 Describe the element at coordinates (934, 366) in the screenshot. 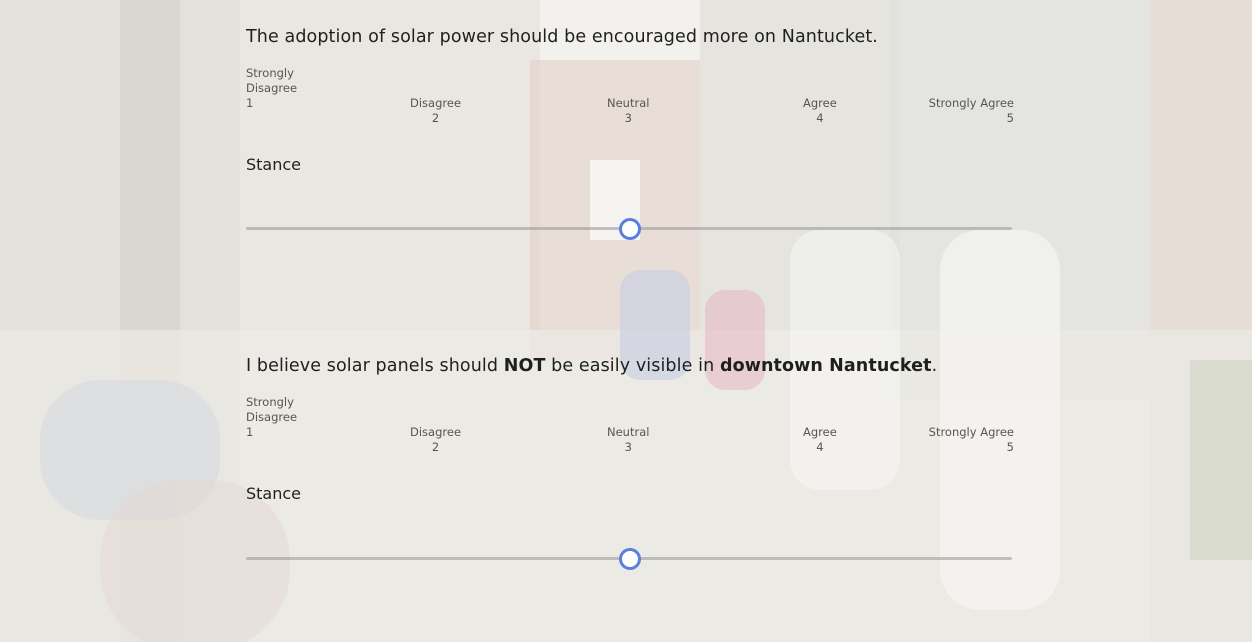

I see `question-2-text-part: .` at that location.